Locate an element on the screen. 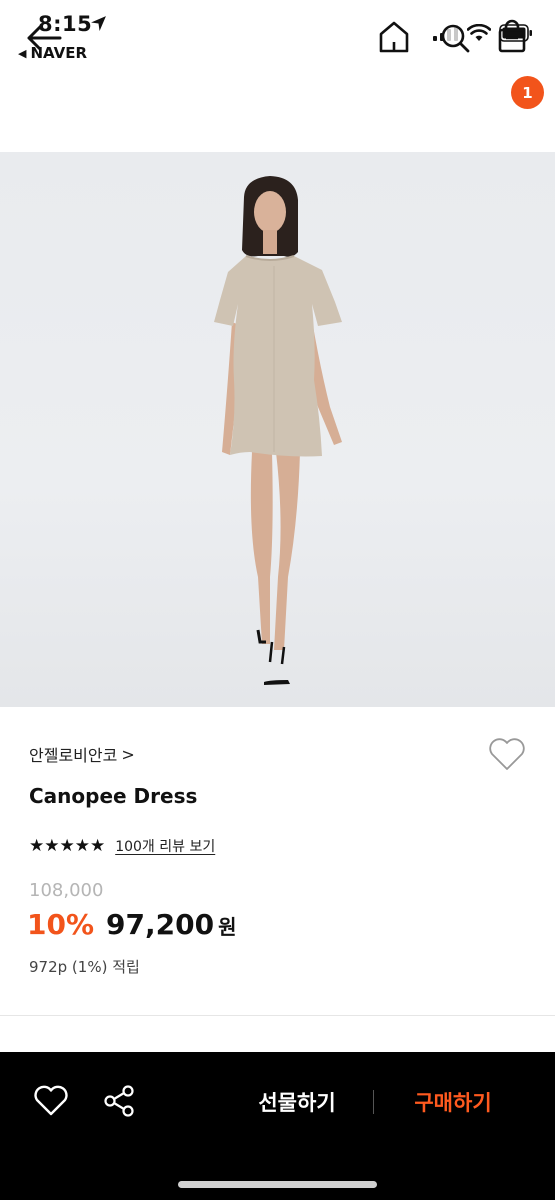 The width and height of the screenshot is (555, 1200). top-nav-bar is located at coordinates (277, 111).